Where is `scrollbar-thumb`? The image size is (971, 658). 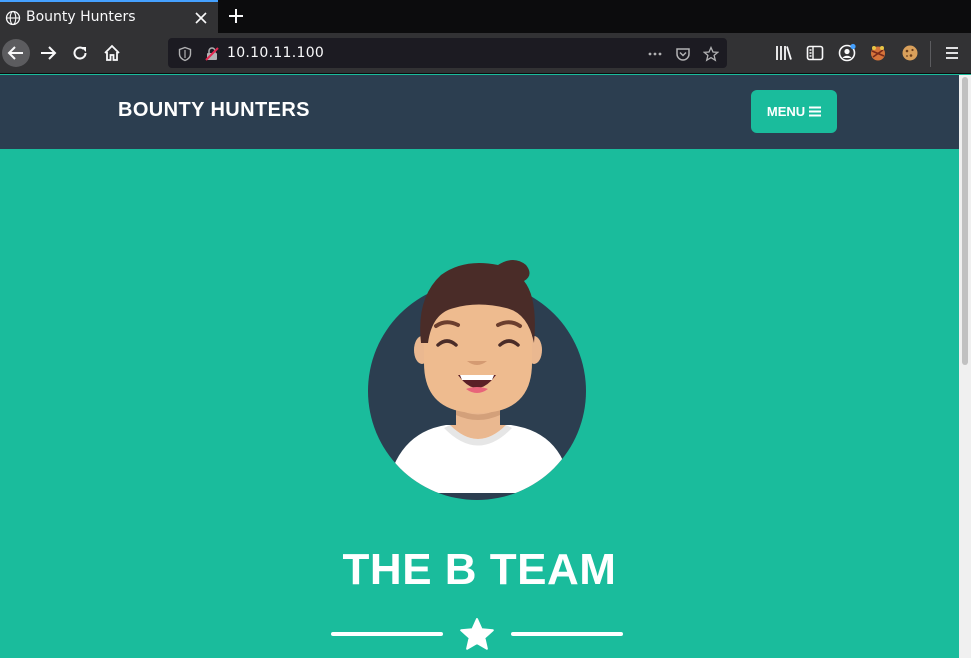
scrollbar-thumb is located at coordinates (965, 221).